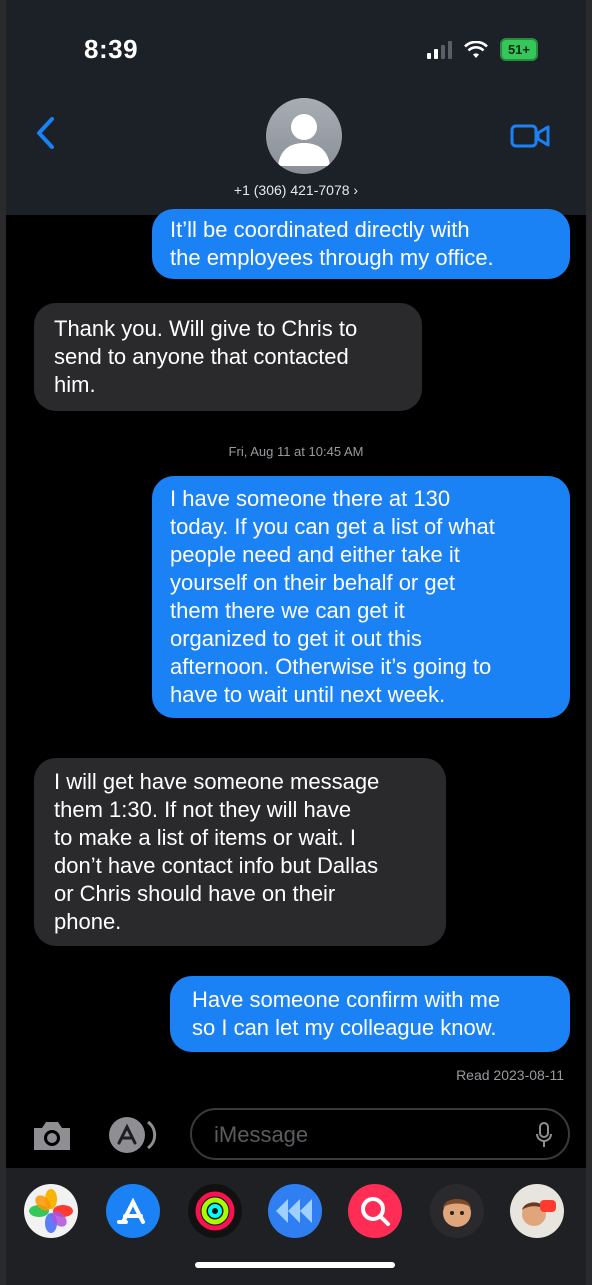  Describe the element at coordinates (203, 809) in the screenshot. I see `message-line: them 1:30. If not they will have` at that location.